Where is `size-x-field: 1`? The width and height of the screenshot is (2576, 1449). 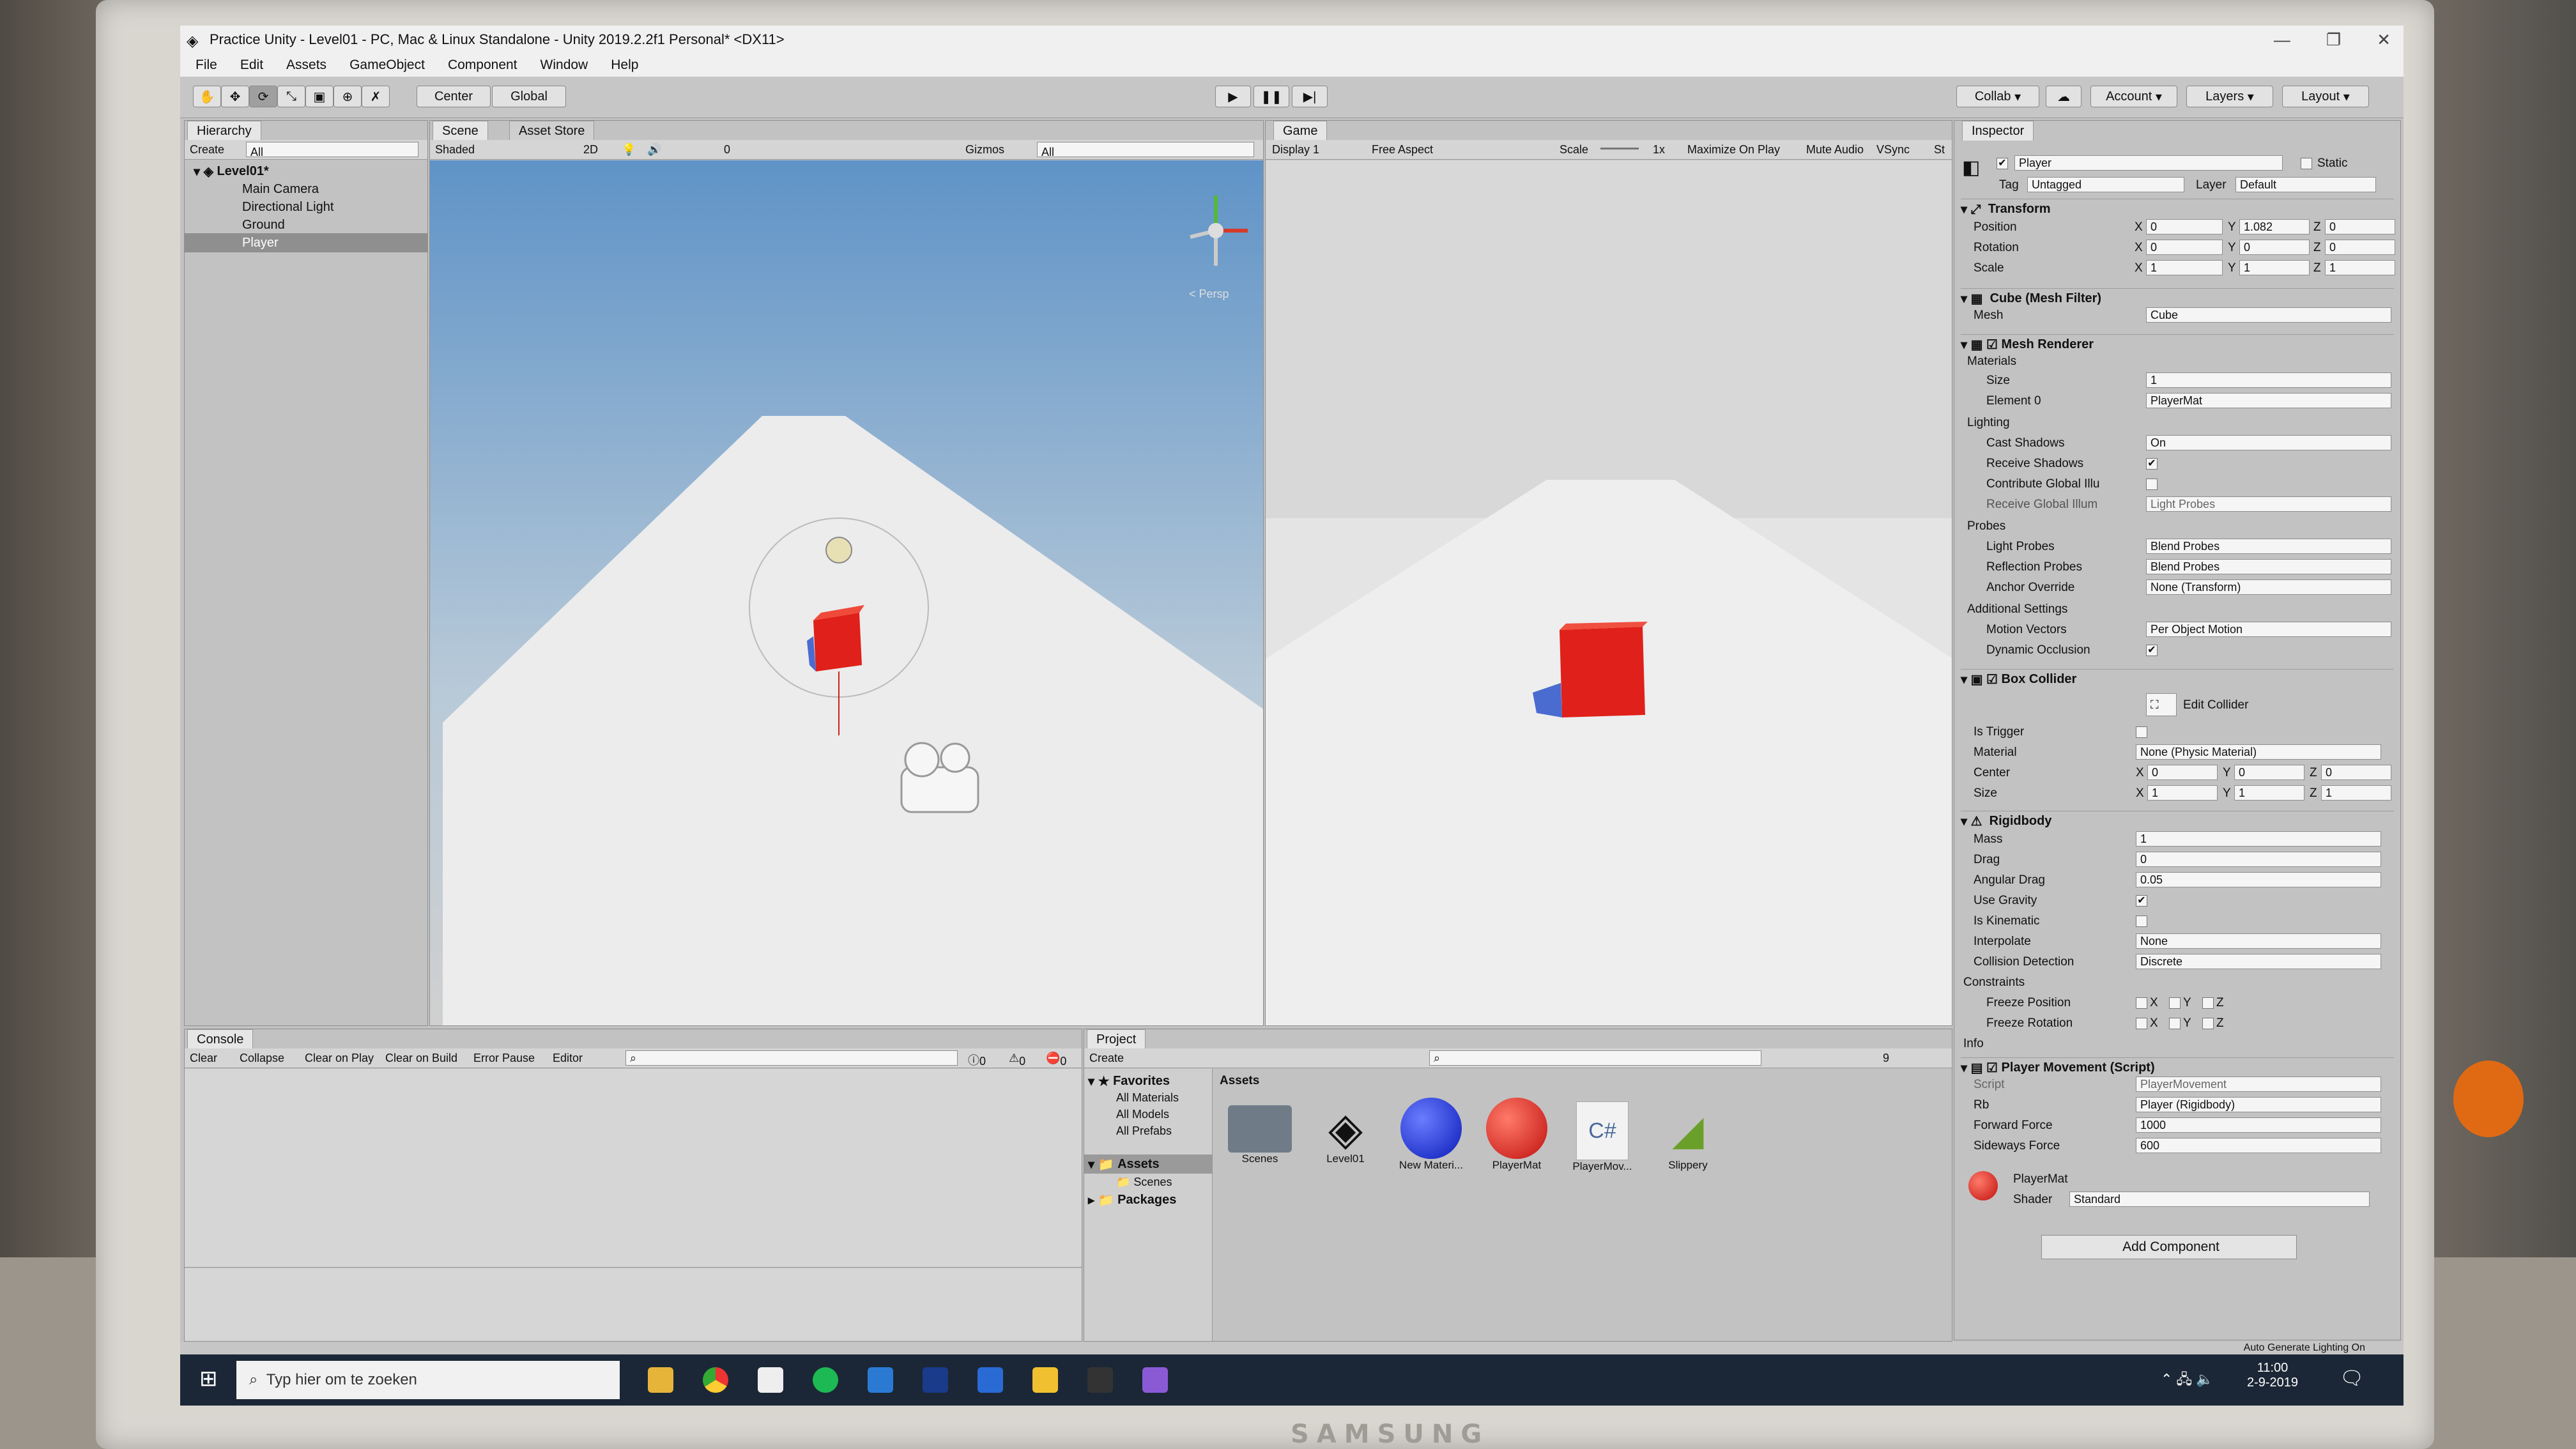
size-x-field: 1 is located at coordinates (2182, 793).